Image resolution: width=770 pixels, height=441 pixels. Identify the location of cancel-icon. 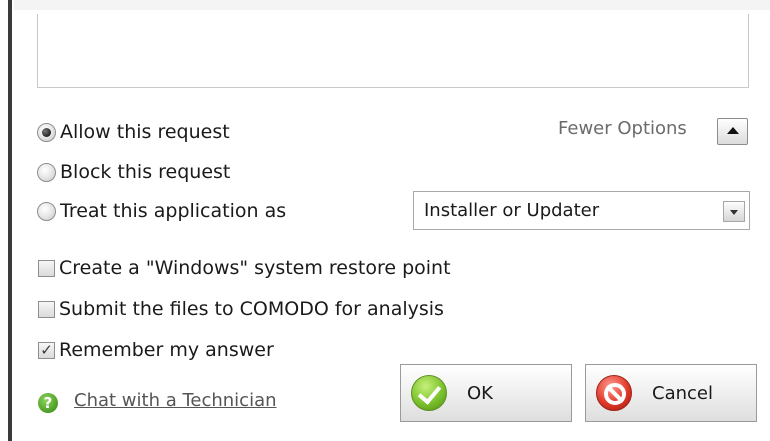
(614, 393).